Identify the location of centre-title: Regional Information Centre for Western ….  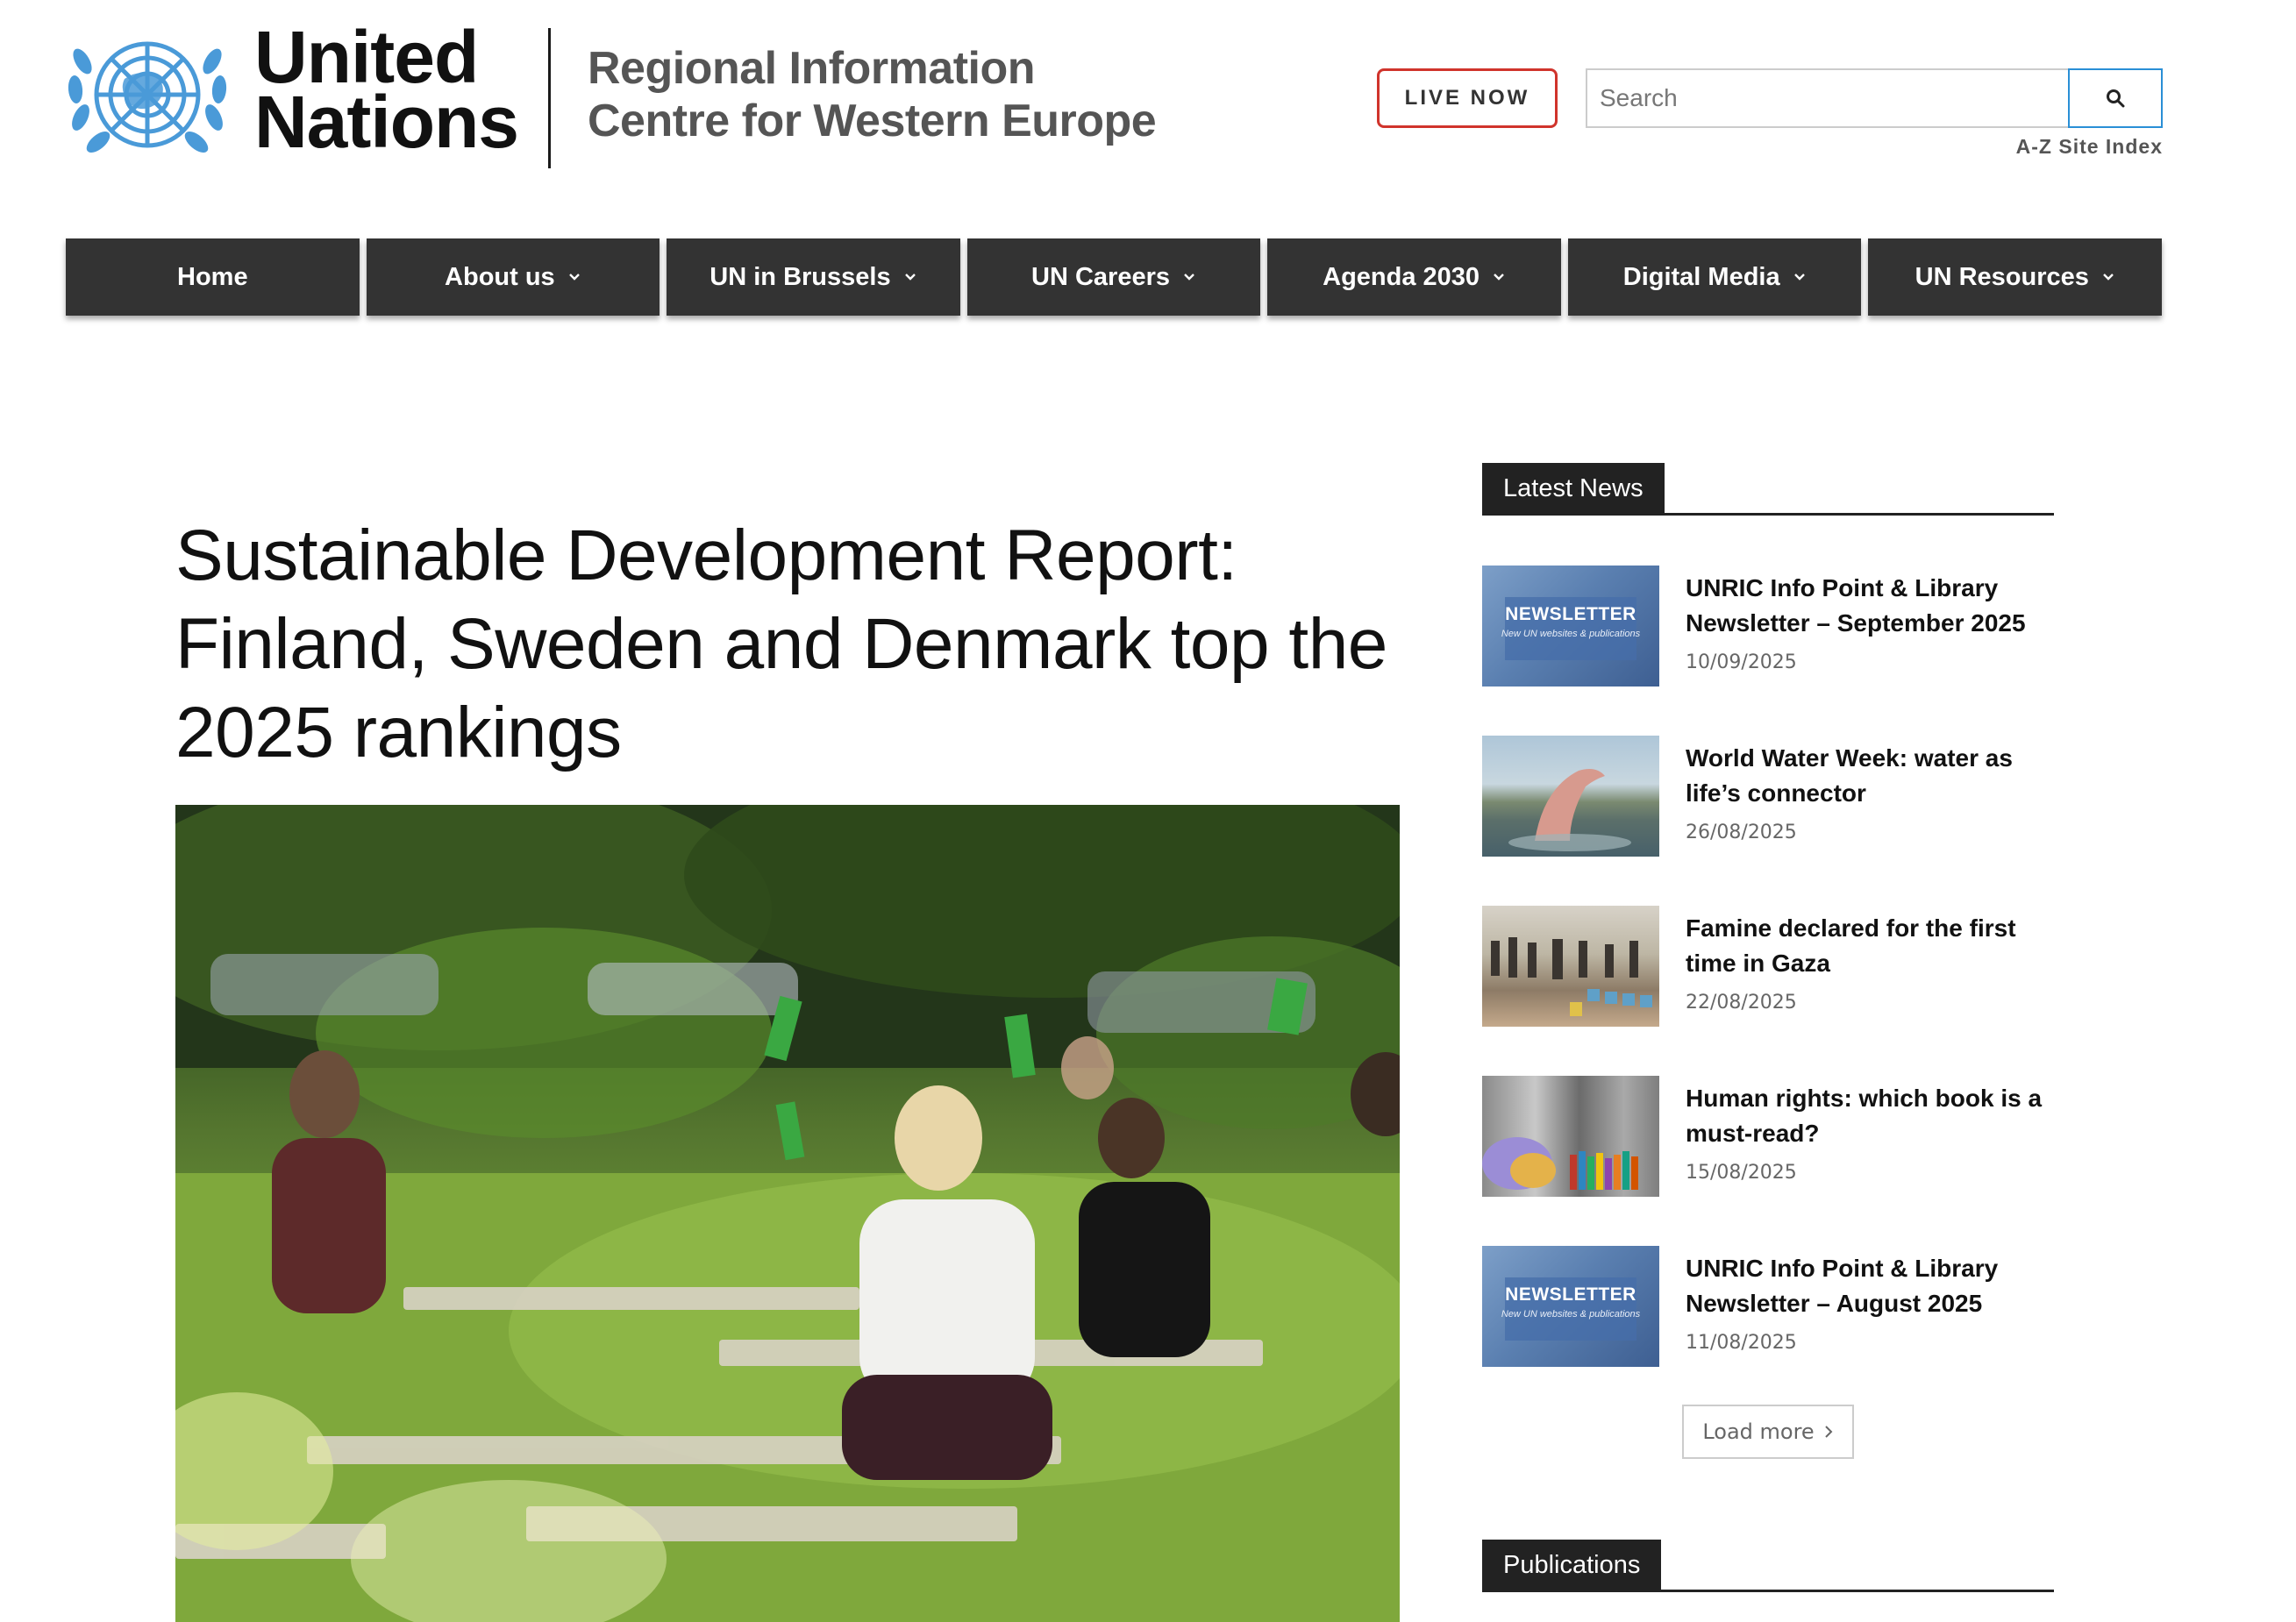
(872, 94).